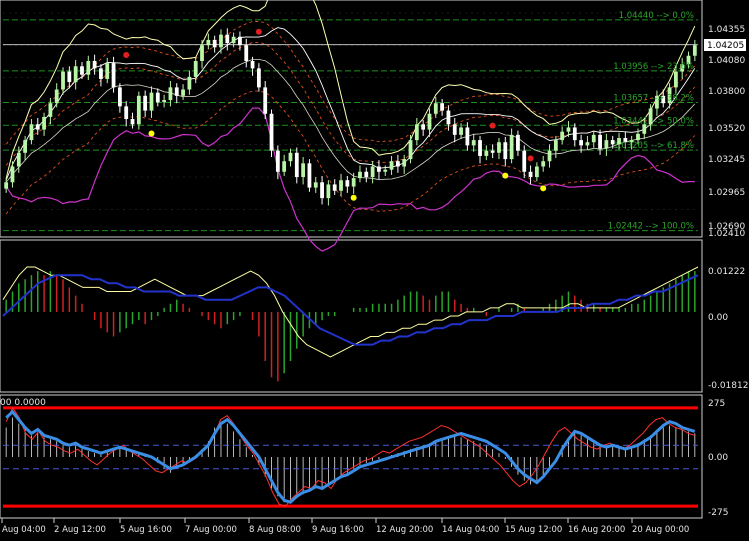  I want to click on fib-level-label: 1.04440 --> 0.0%, so click(656, 16).